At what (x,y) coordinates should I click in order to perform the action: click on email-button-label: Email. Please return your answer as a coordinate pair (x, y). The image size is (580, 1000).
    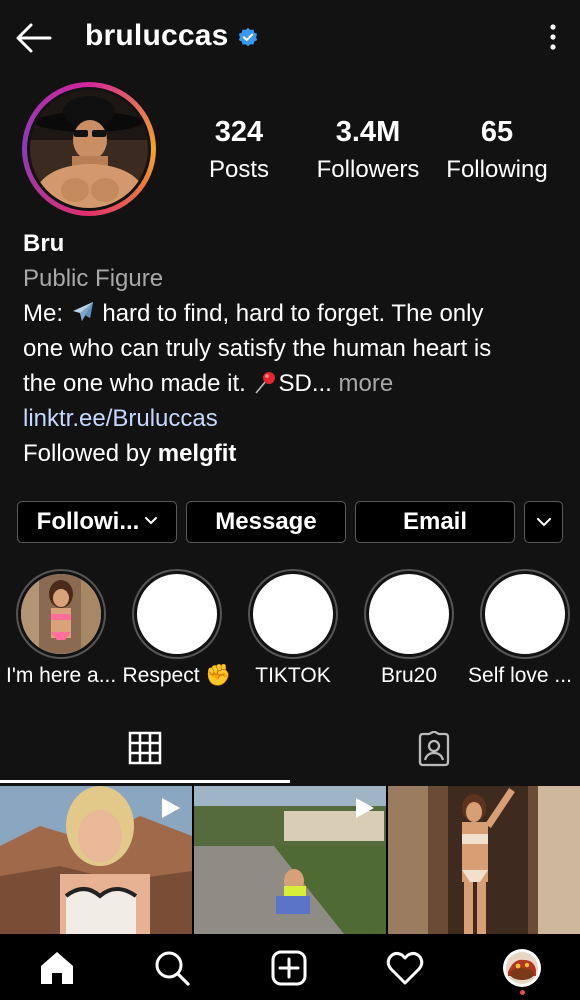
    Looking at the image, I should click on (435, 521).